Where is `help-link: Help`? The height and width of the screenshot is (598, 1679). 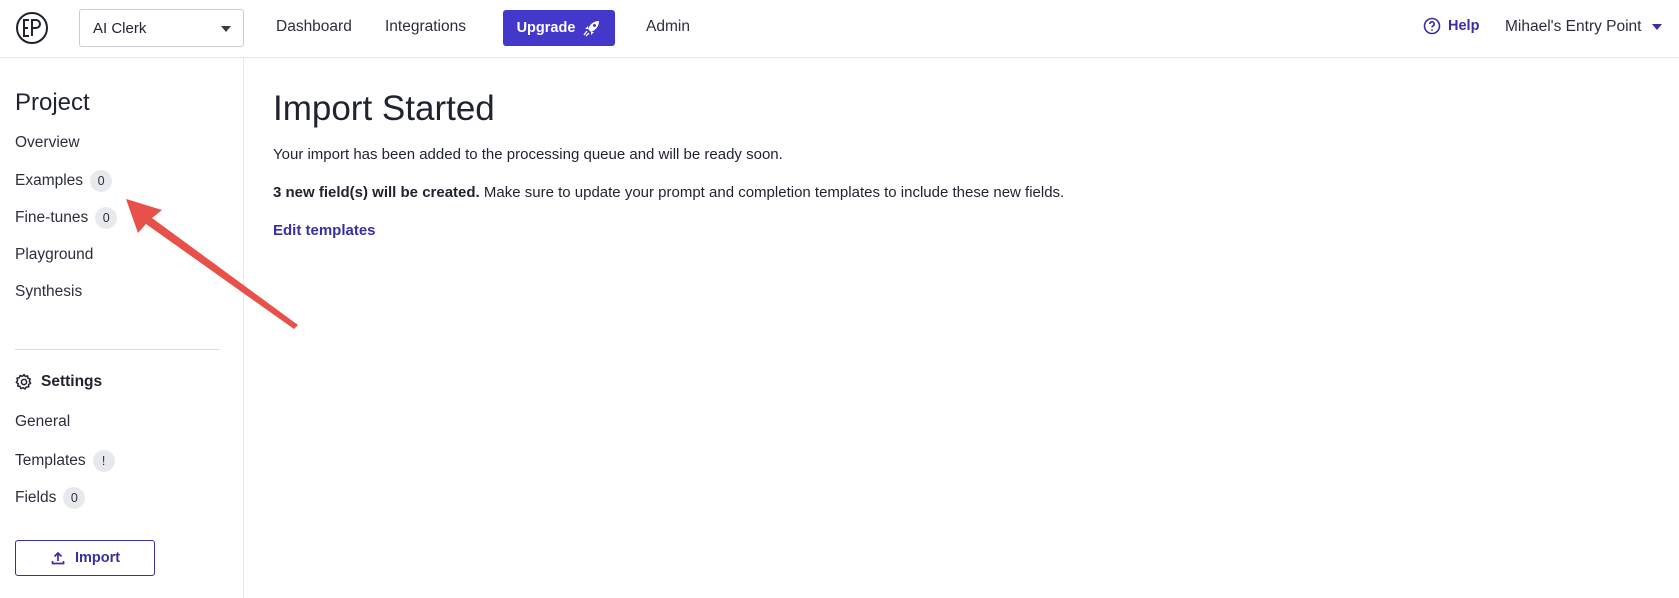
help-link: Help is located at coordinates (1451, 26).